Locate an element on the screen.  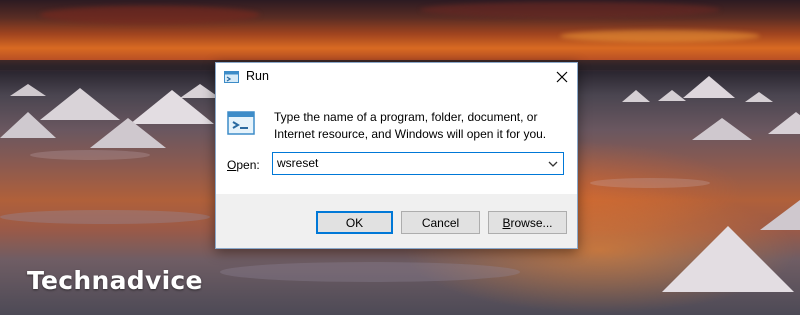
open-label: Open: is located at coordinates (243, 165).